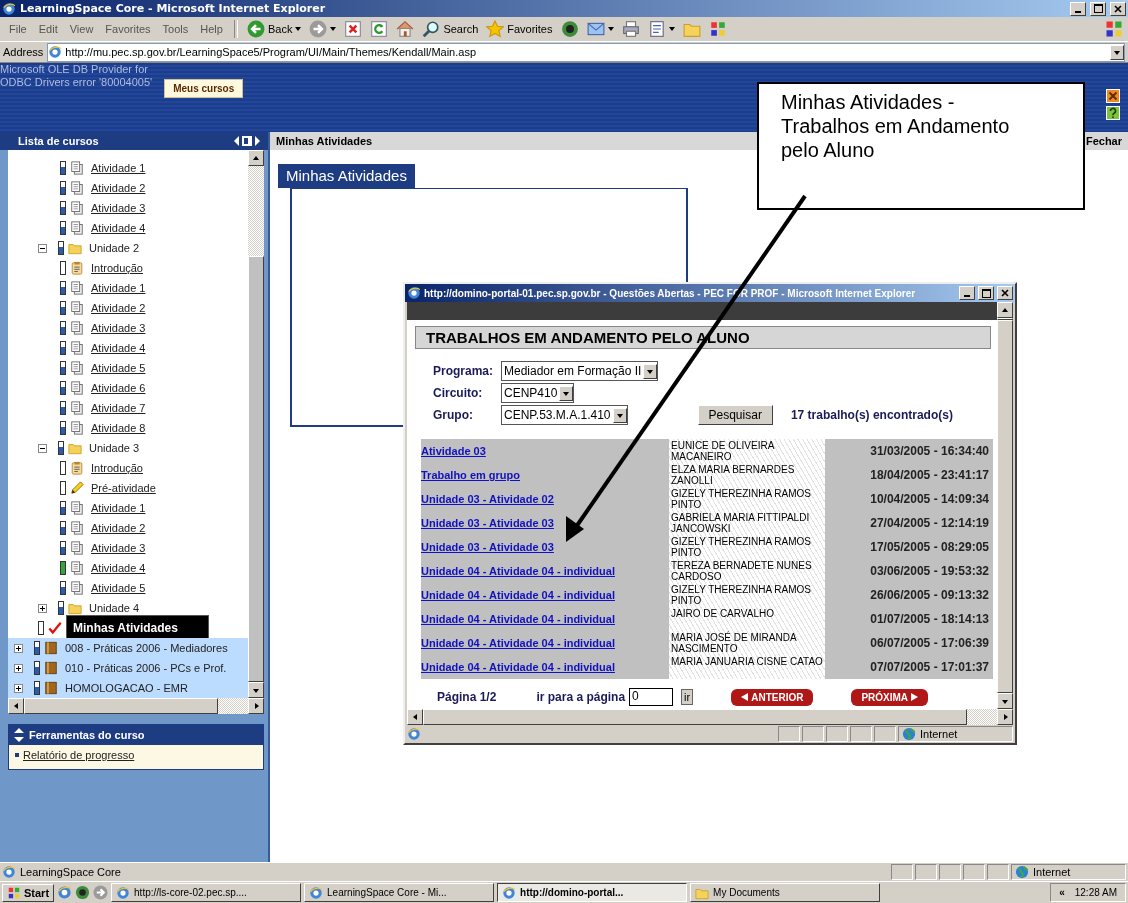  I want to click on menu-item: Favorites, so click(128, 29).